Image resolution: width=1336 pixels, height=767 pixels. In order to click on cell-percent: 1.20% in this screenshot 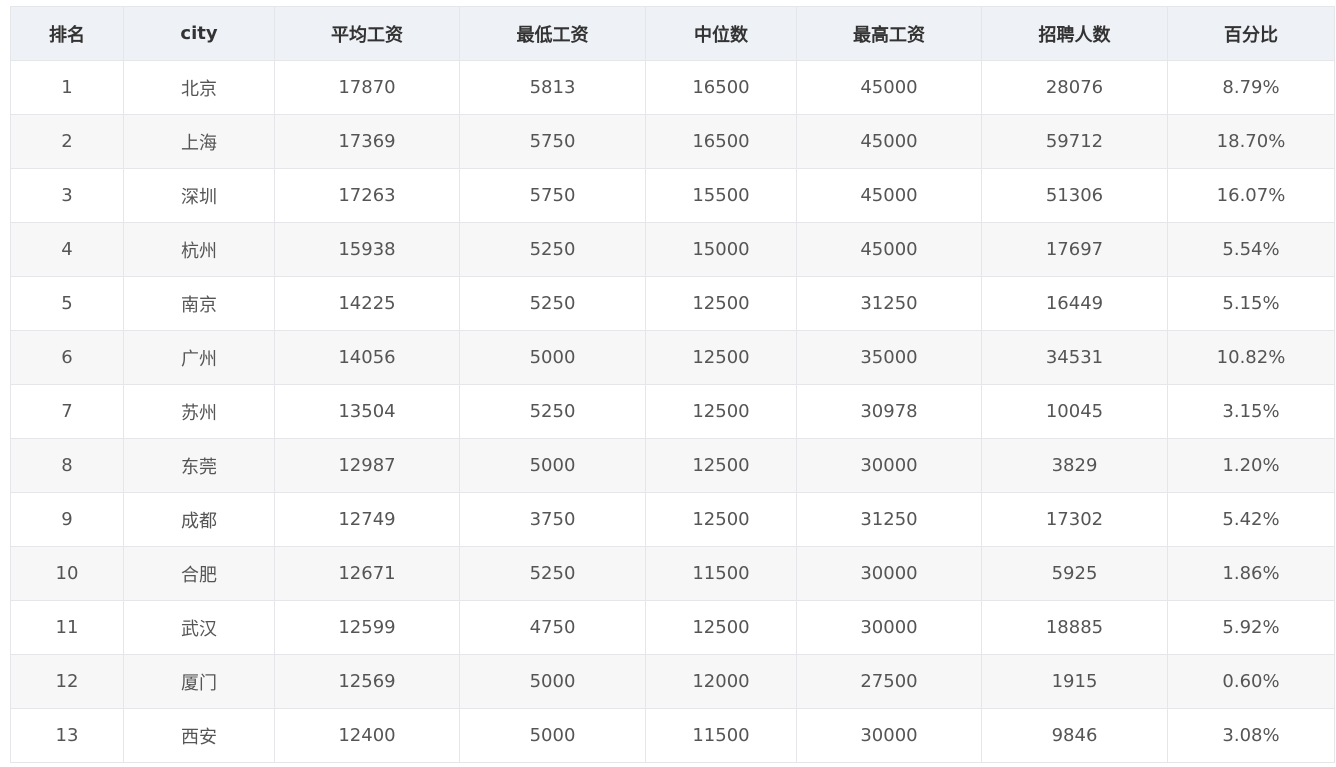, I will do `click(1251, 465)`.